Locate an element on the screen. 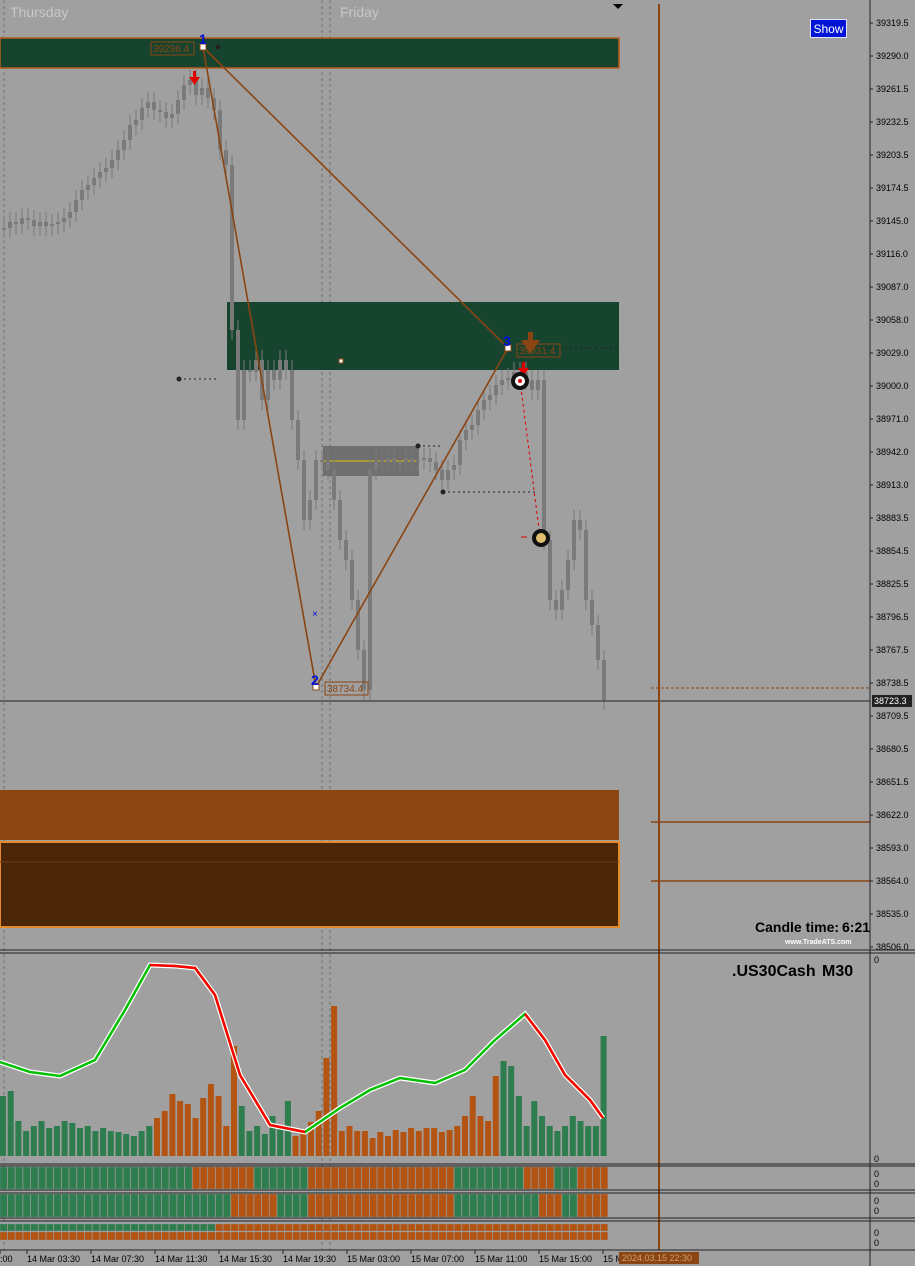 The image size is (915, 1266). pattern-price-1: 39296.4 is located at coordinates (171, 49).